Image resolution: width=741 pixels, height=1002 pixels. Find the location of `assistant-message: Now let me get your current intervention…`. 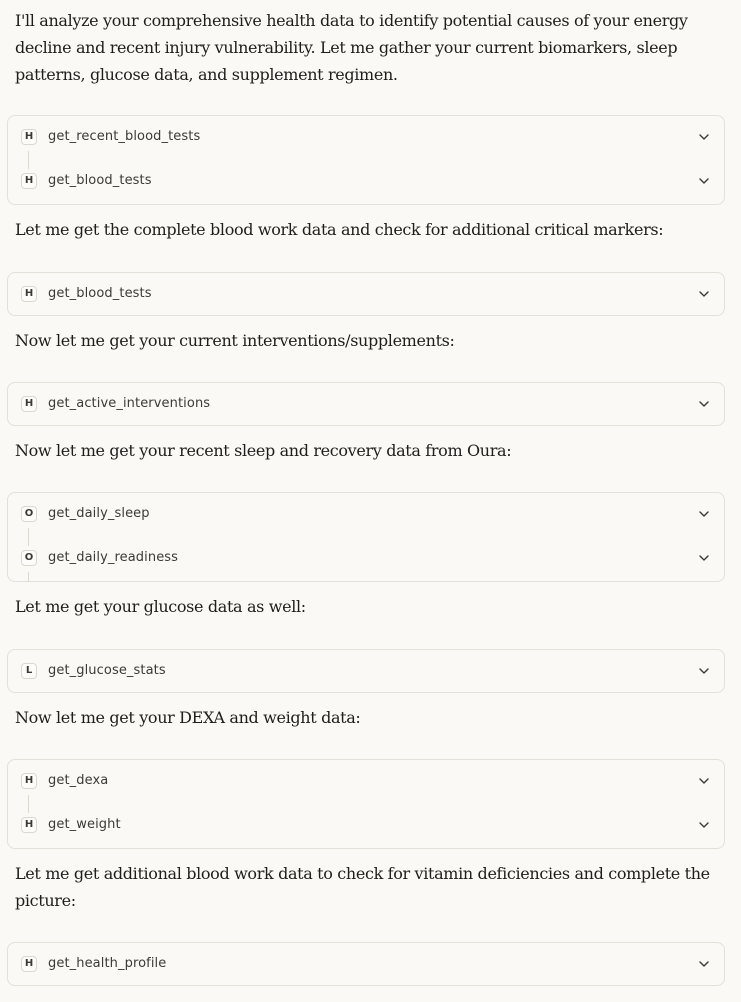

assistant-message: Now let me get your current intervention… is located at coordinates (235, 340).